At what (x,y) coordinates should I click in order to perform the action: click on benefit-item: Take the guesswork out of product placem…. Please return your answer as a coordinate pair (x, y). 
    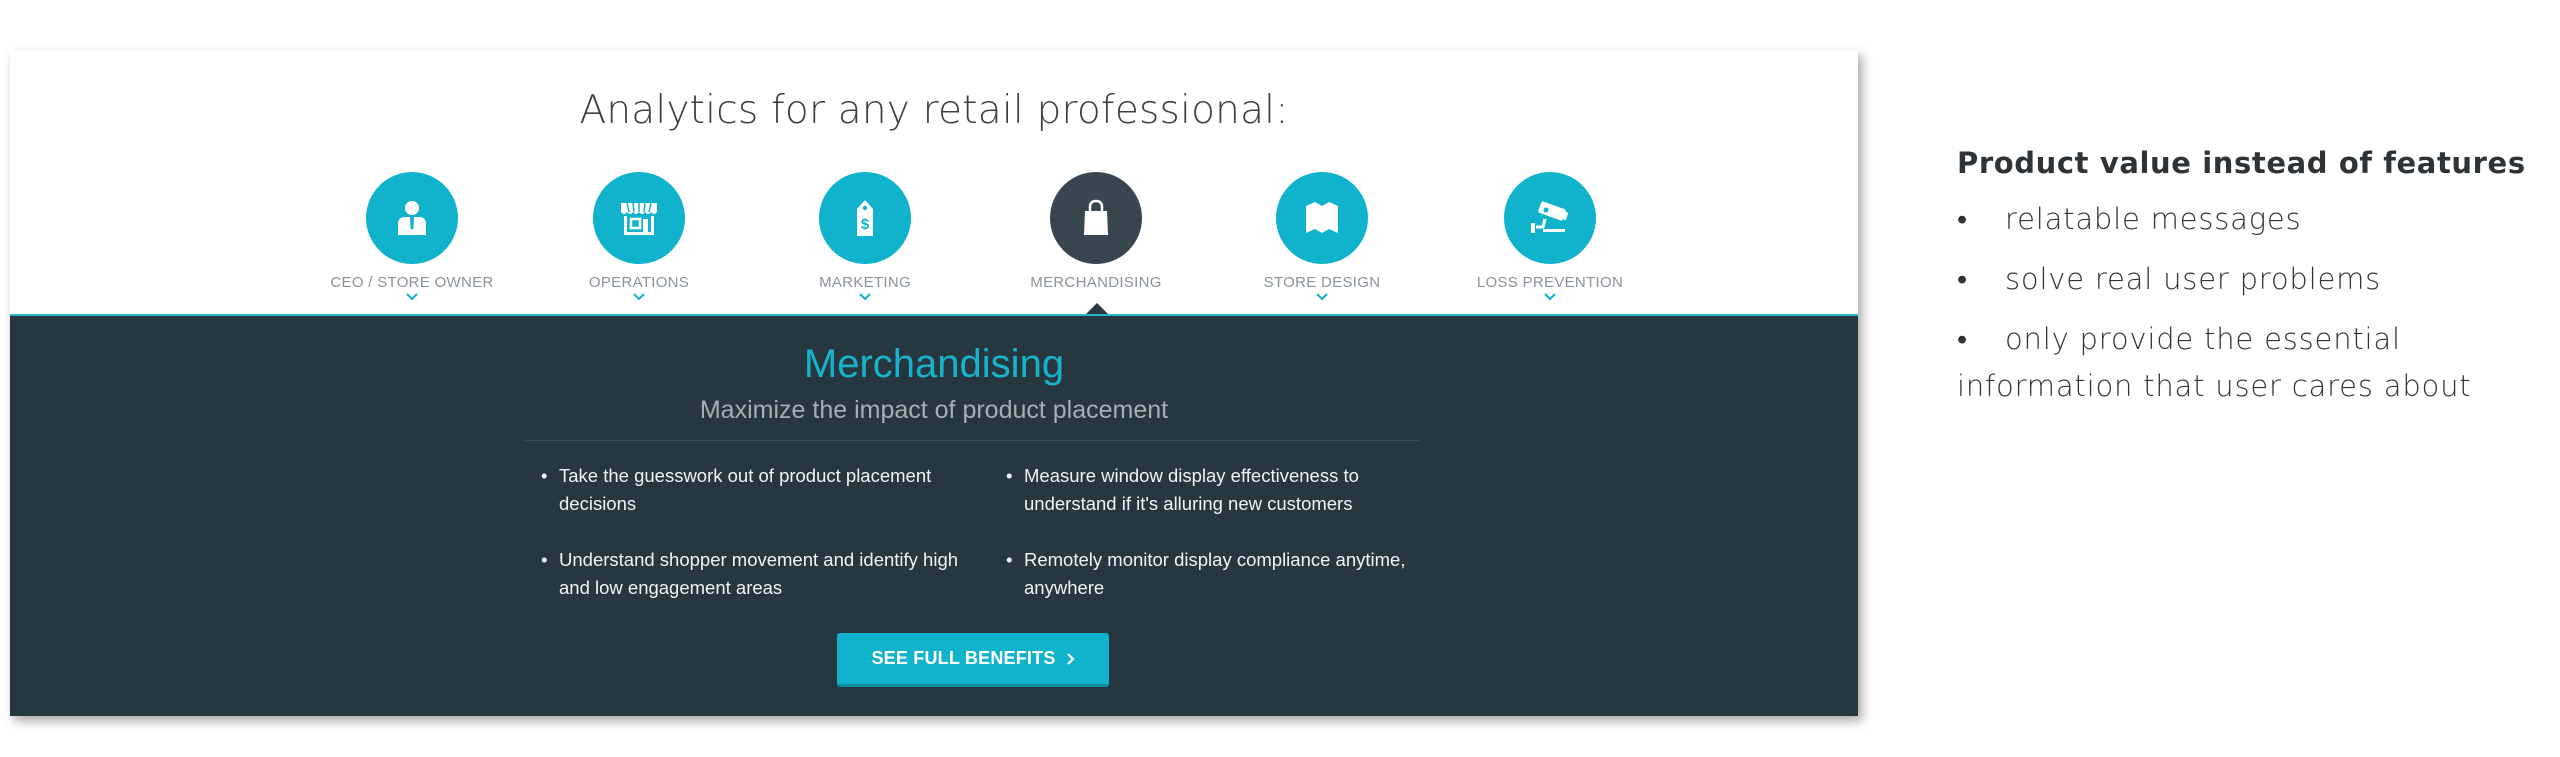
    Looking at the image, I should click on (751, 490).